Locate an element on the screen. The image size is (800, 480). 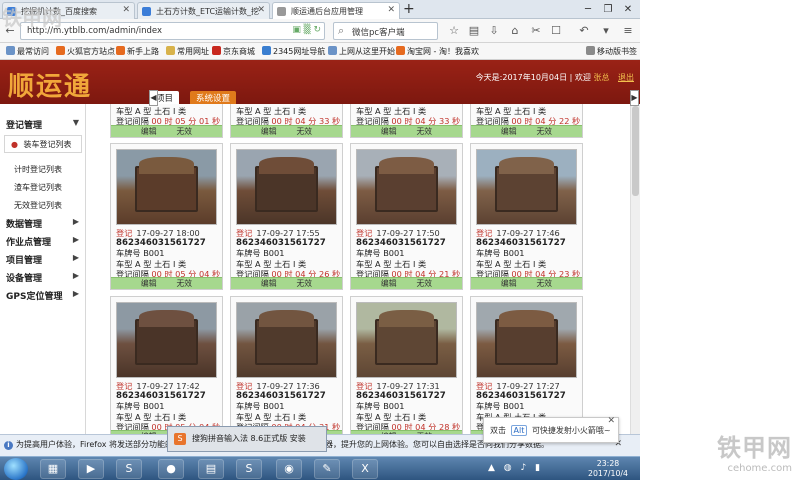
menu-scroll-left-icon: ◀ is located at coordinates (153, 98).